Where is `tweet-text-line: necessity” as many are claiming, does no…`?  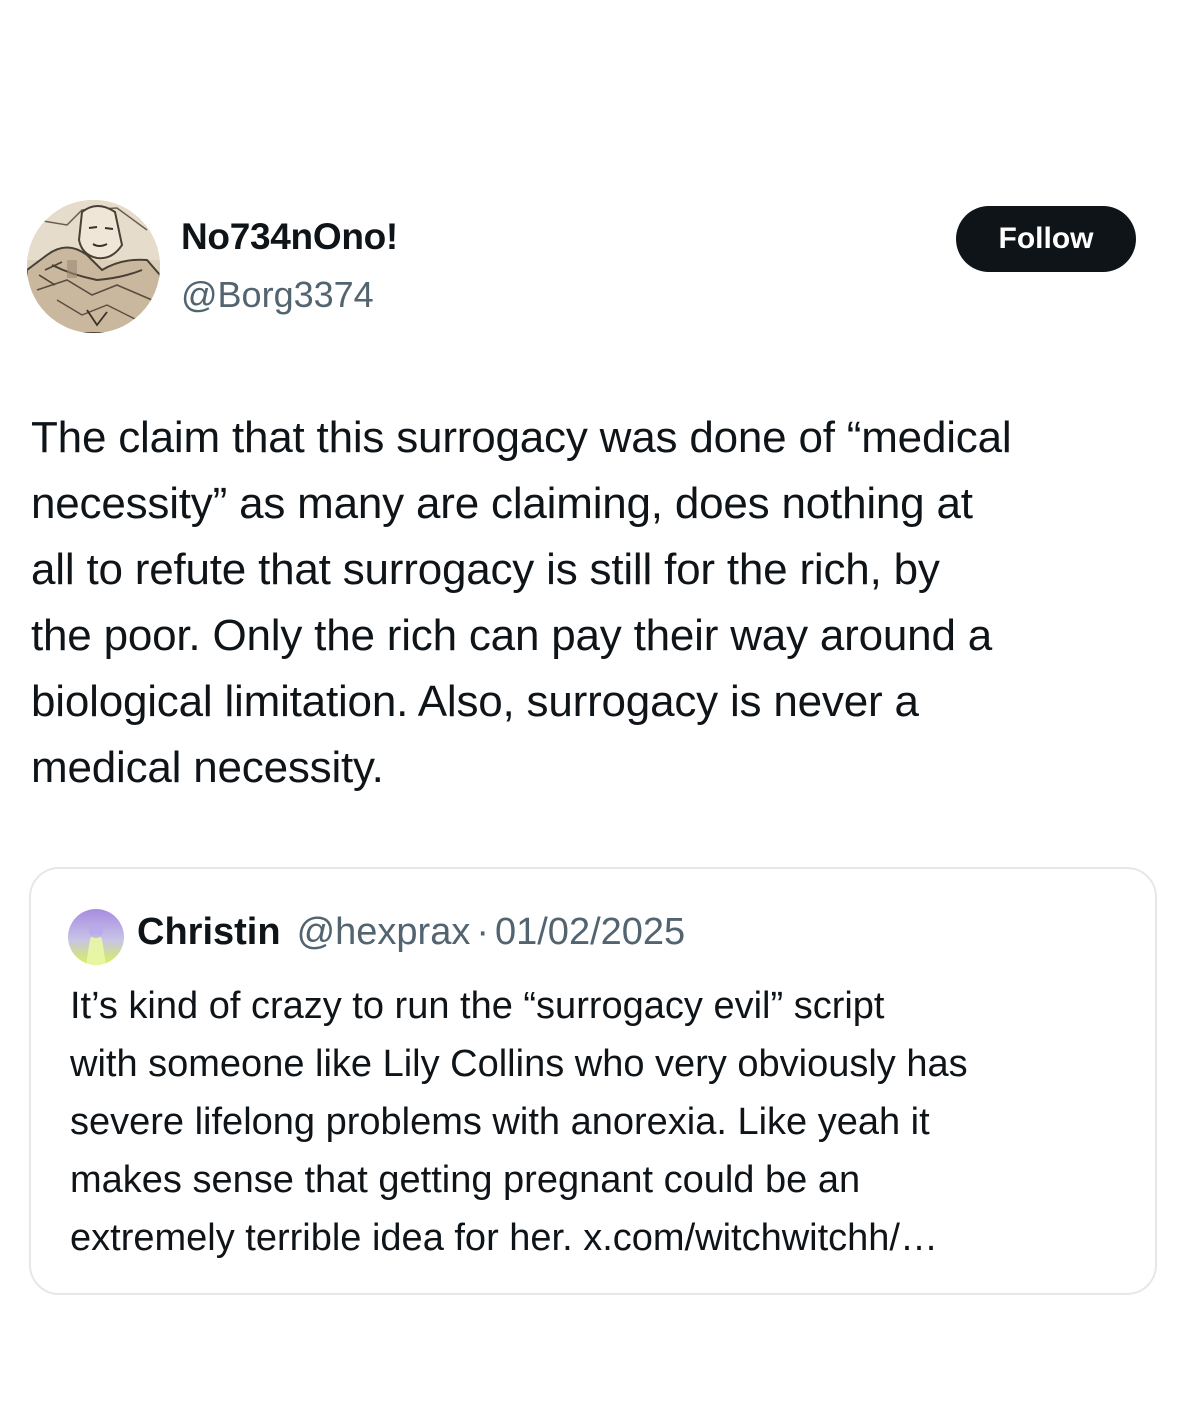 tweet-text-line: necessity” as many are claiming, does no… is located at coordinates (502, 503).